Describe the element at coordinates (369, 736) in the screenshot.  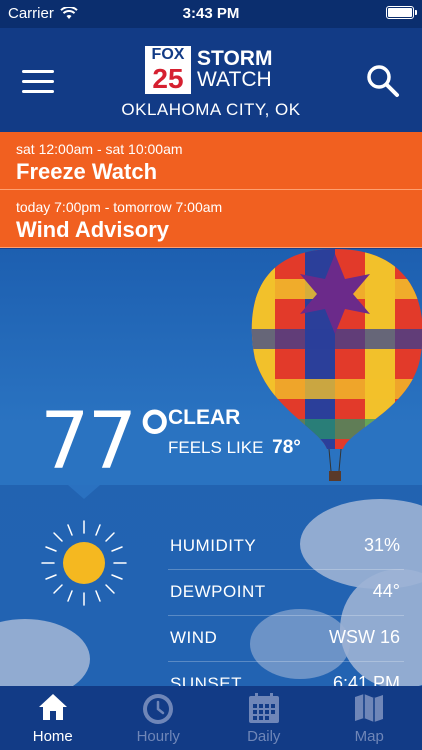
I see `tab-label: Map` at that location.